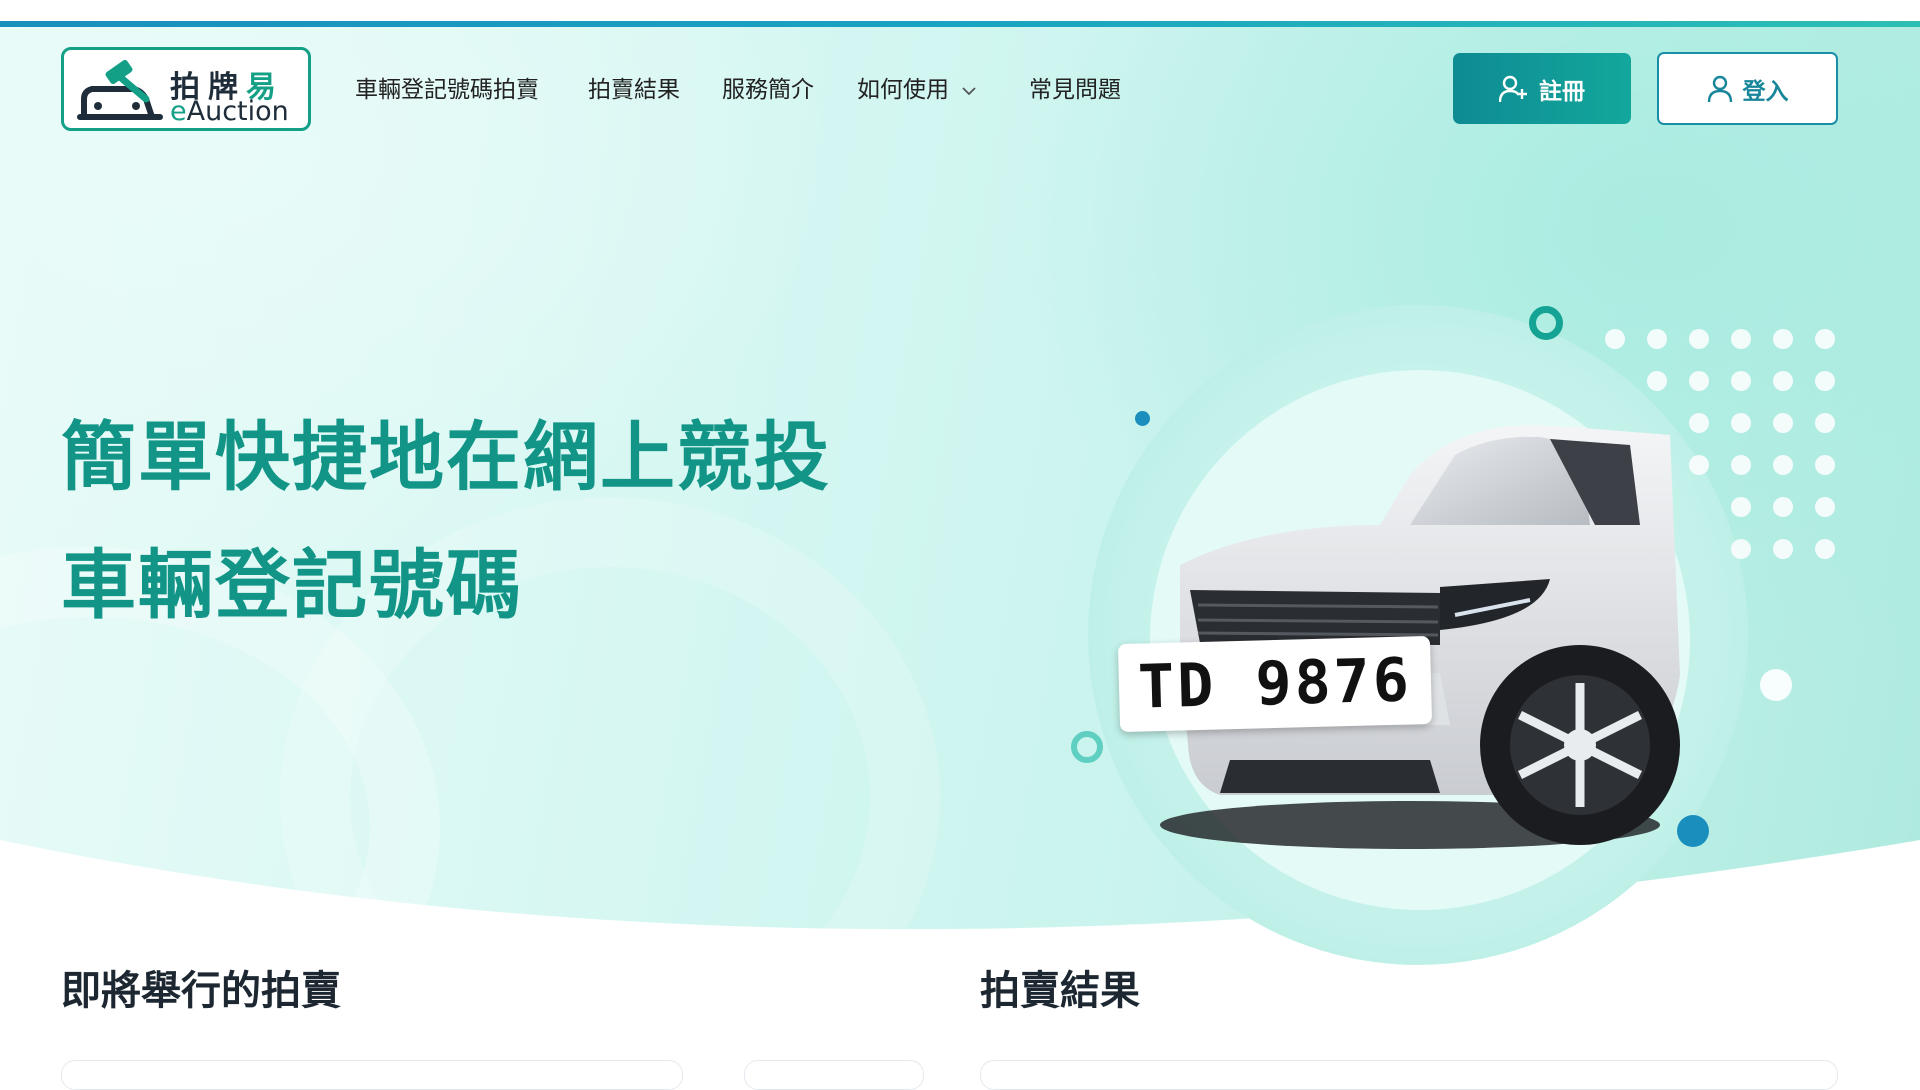 This screenshot has width=1920, height=1090. I want to click on login-label: 登入, so click(1765, 91).